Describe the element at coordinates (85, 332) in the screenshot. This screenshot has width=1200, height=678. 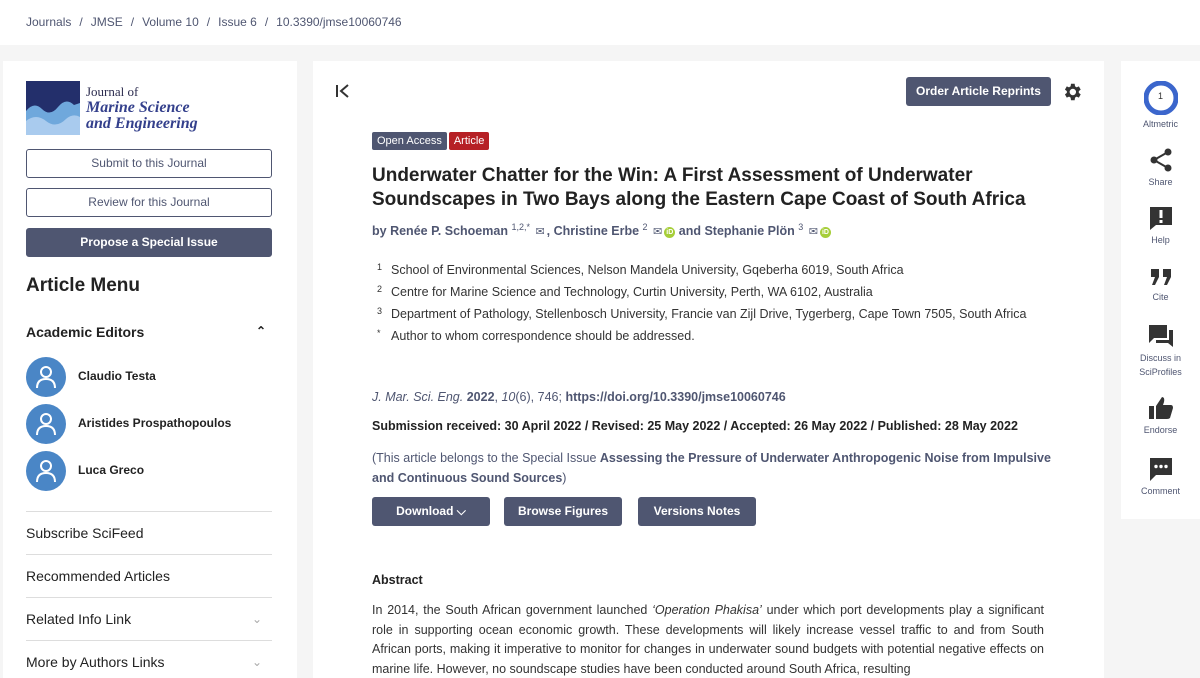
I see `academic-editors-heading: Academic Editors` at that location.